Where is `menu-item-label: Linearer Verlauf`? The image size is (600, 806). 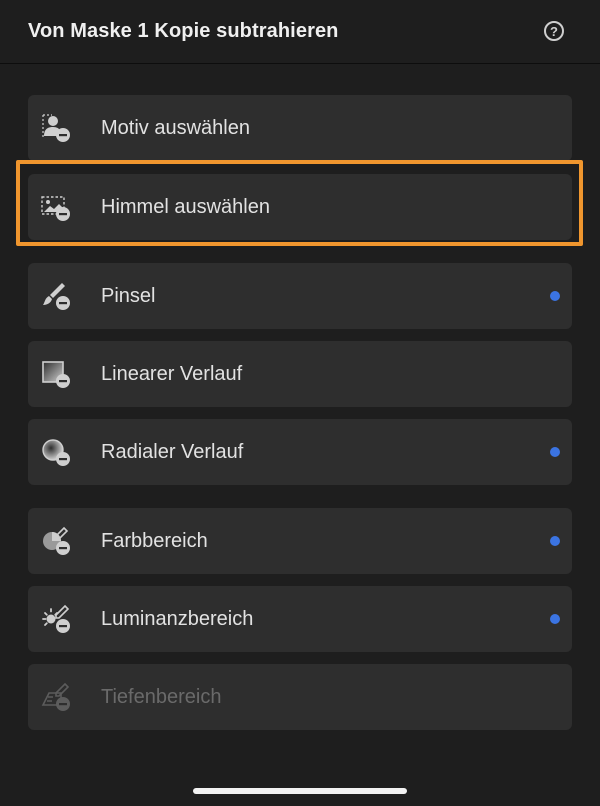 menu-item-label: Linearer Verlauf is located at coordinates (172, 374).